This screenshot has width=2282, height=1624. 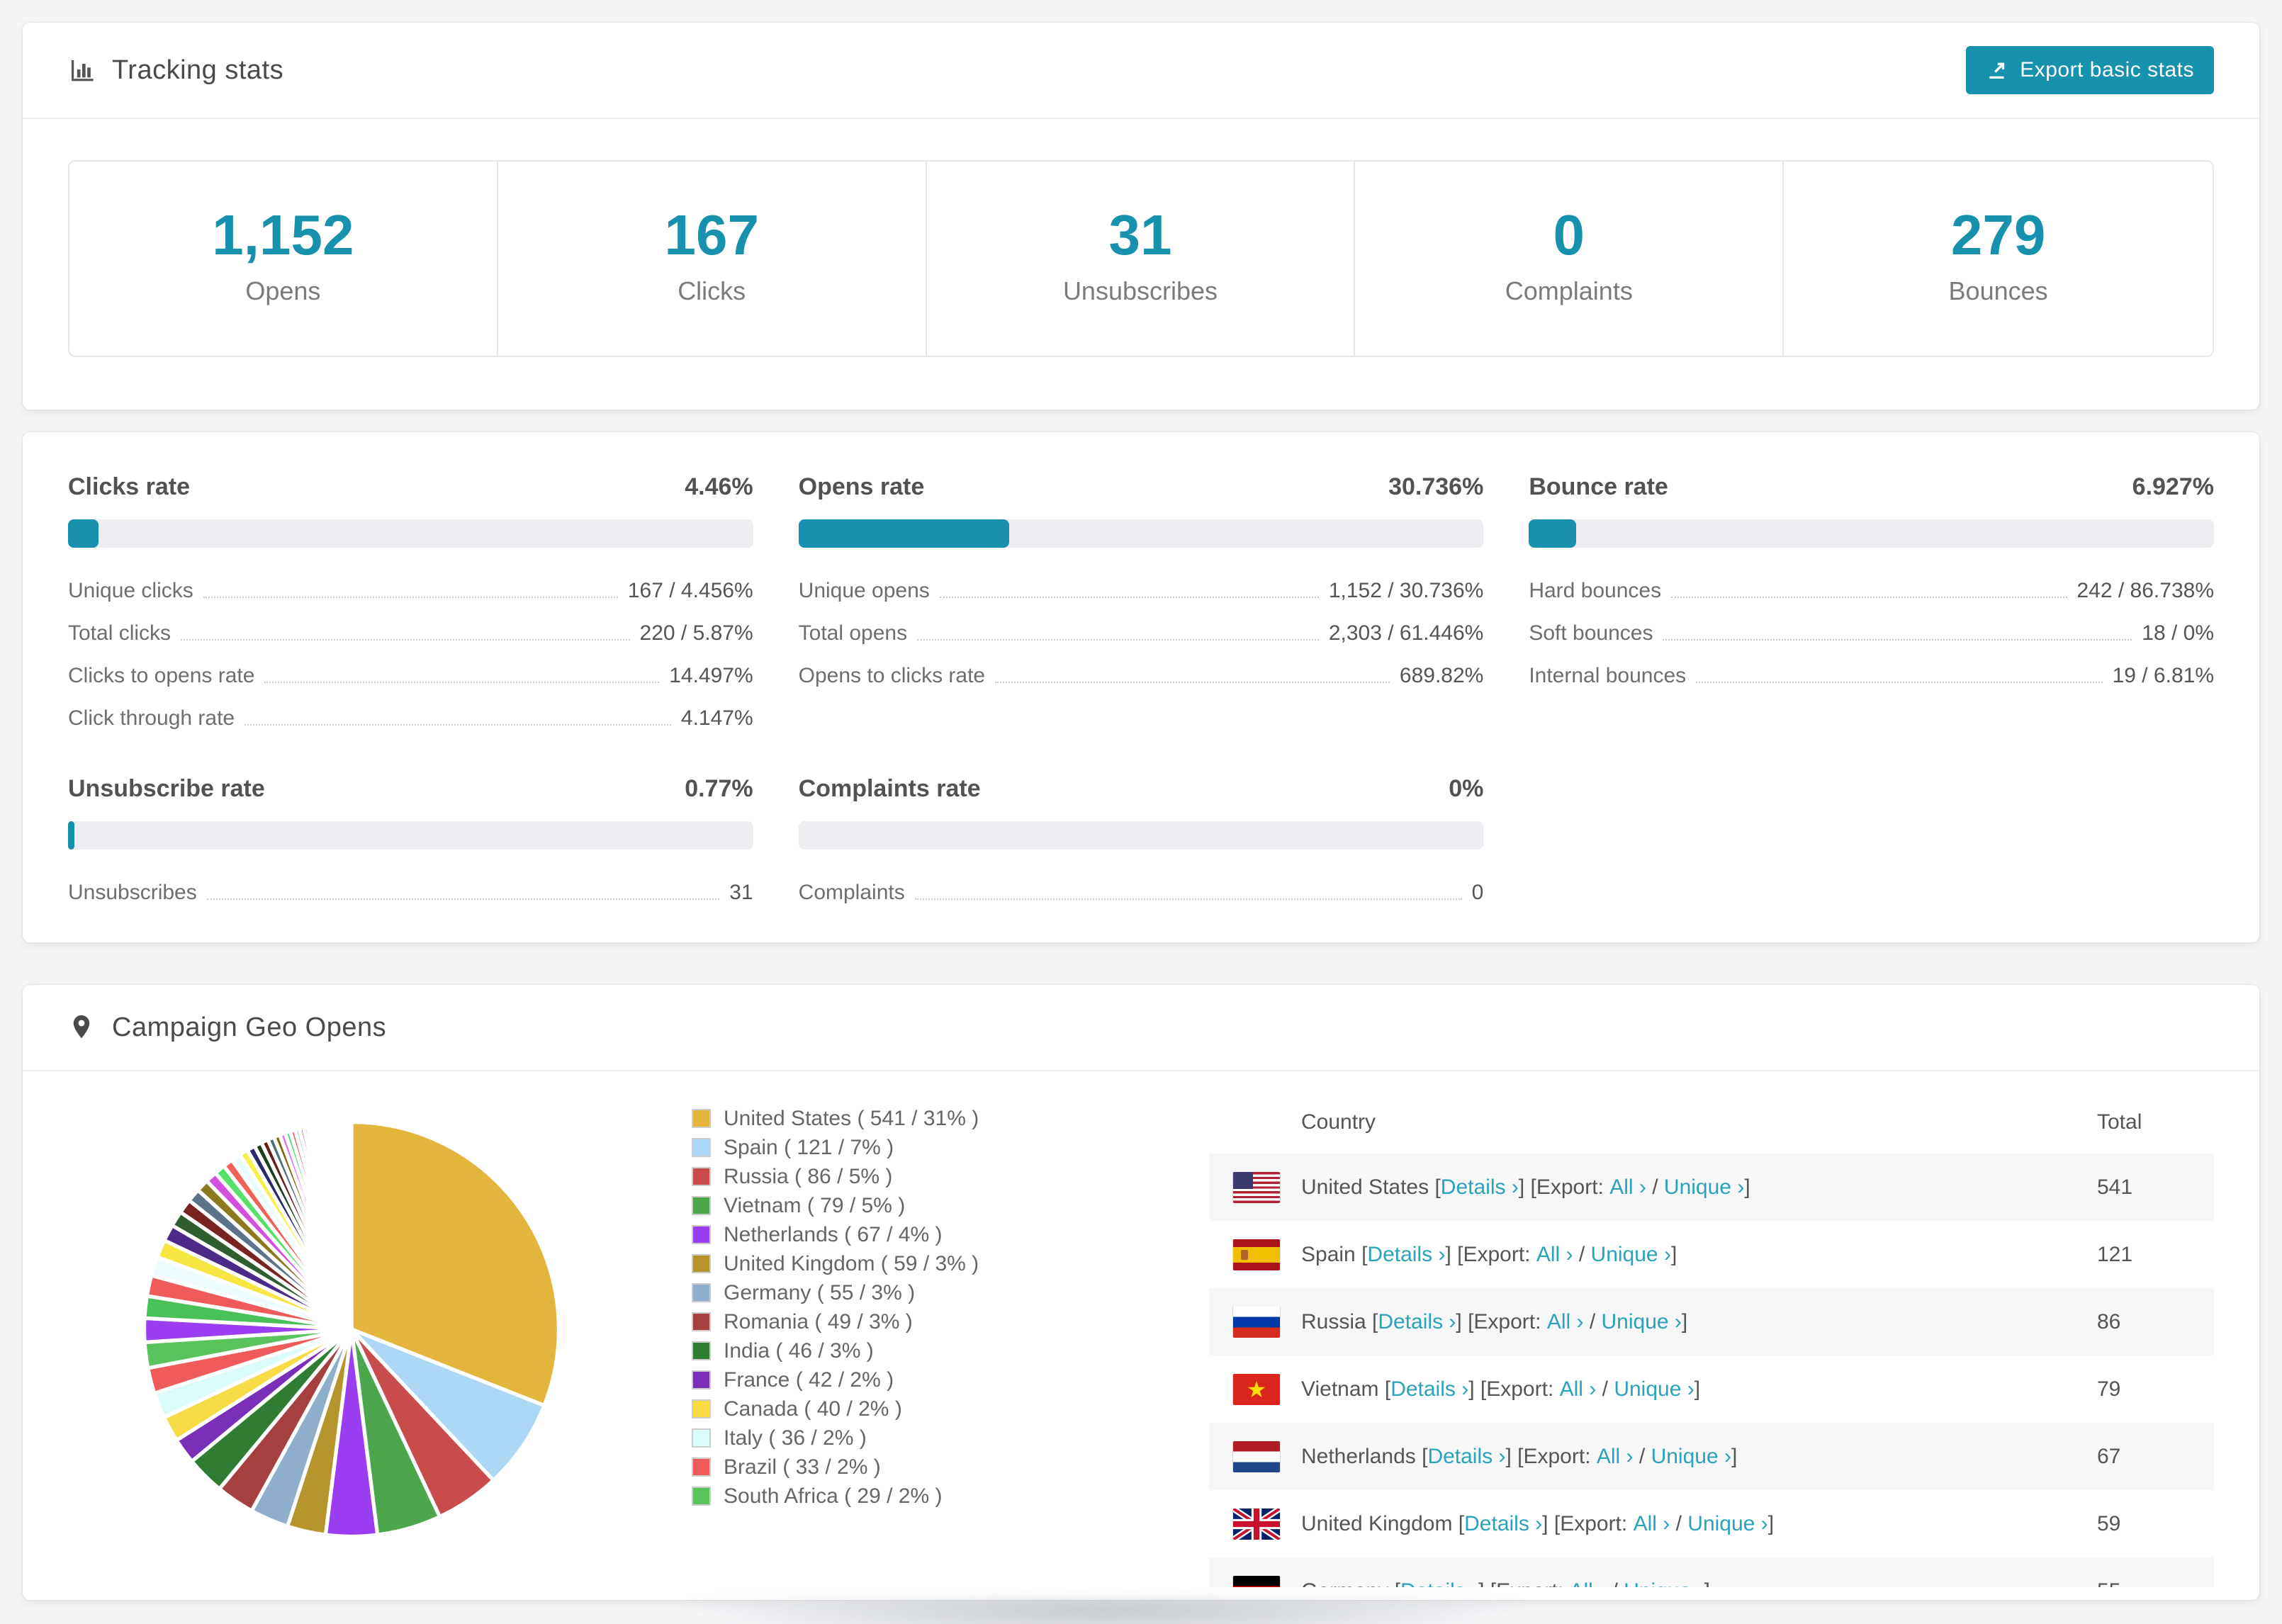 What do you see at coordinates (352, 1226) in the screenshot?
I see `pie-slice-other` at bounding box center [352, 1226].